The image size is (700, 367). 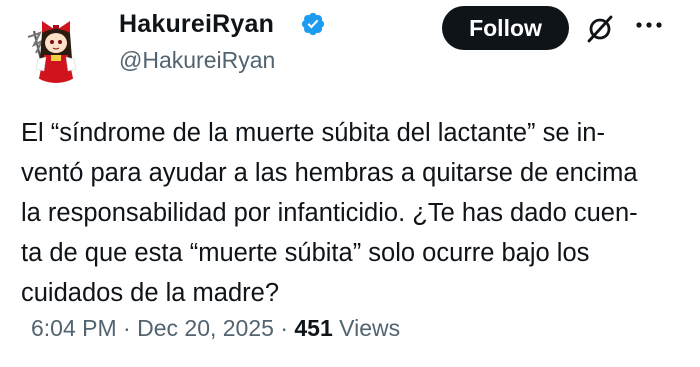 I want to click on views-count: 451, so click(x=313, y=328).